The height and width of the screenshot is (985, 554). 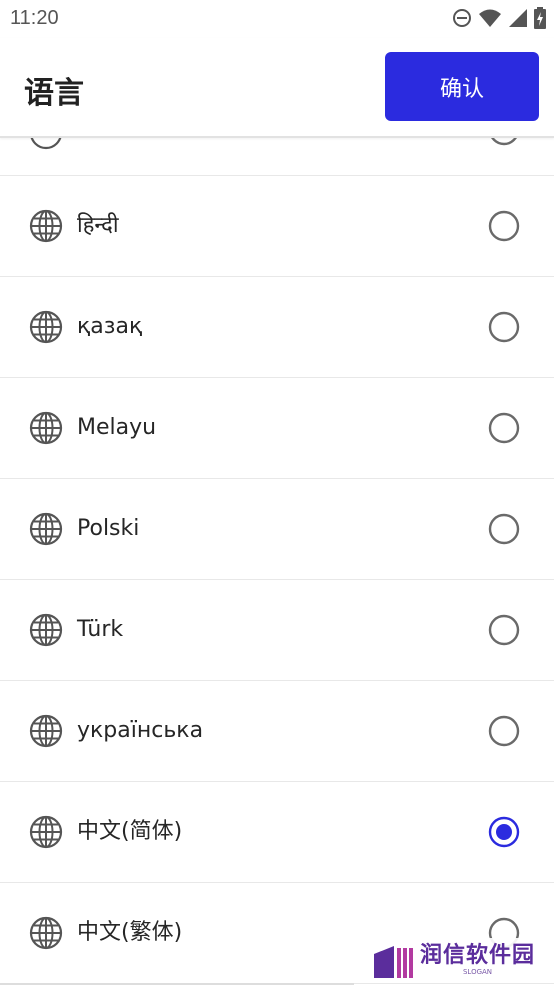 I want to click on language-label: हिन्दी, so click(x=98, y=225).